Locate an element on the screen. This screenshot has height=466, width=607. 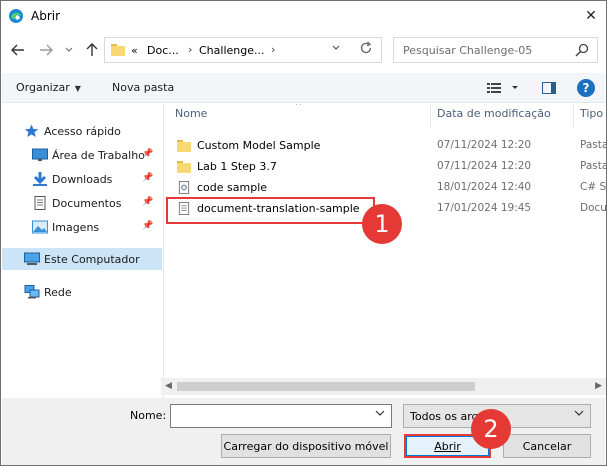
desktop-icon is located at coordinates (40, 155).